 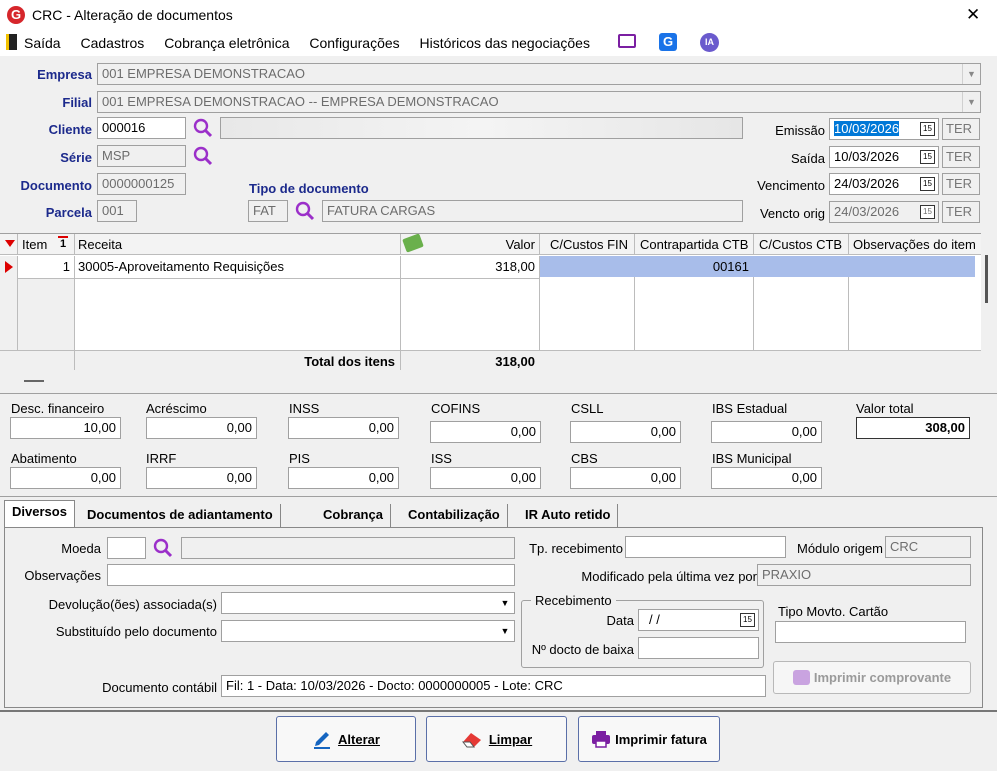 What do you see at coordinates (801, 677) in the screenshot?
I see `printer-icon` at bounding box center [801, 677].